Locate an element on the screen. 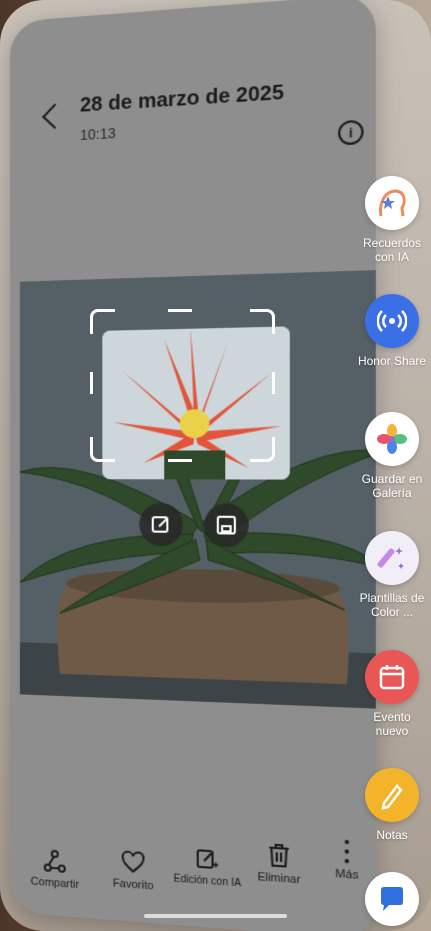 The image size is (431, 931). side-item-gallery: Guardar en Galería is located at coordinates (392, 456).